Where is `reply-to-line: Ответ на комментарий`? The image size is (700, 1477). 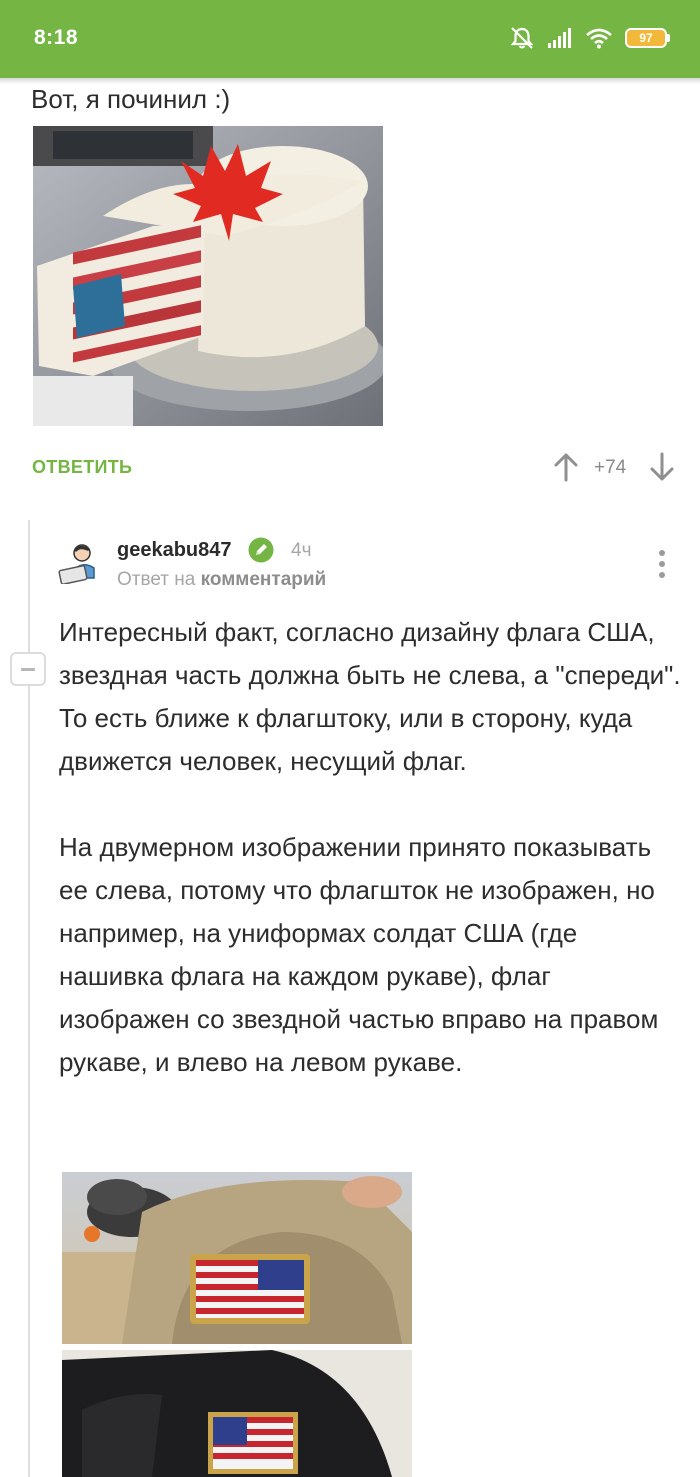 reply-to-line: Ответ на комментарий is located at coordinates (221, 580).